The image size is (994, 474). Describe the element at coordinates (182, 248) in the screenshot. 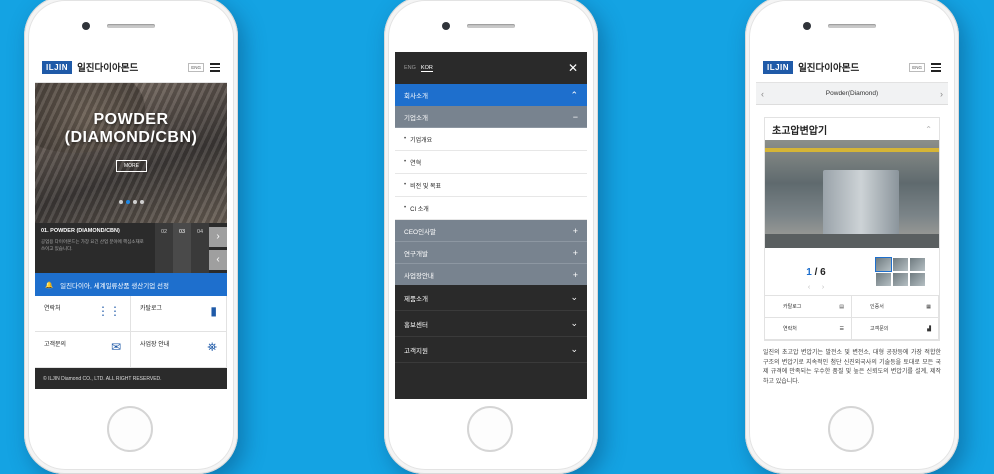

I see `slide-number: 03` at that location.